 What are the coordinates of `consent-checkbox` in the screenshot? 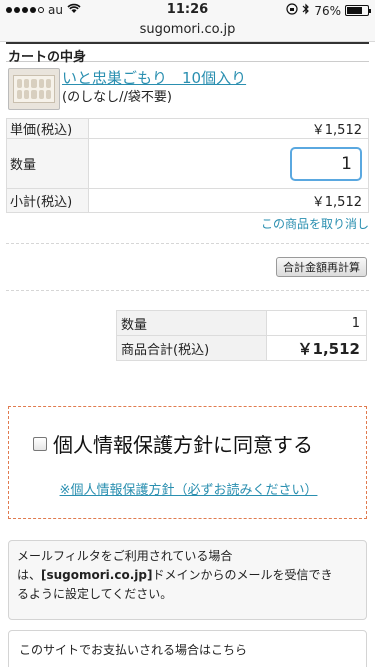 It's located at (40, 443).